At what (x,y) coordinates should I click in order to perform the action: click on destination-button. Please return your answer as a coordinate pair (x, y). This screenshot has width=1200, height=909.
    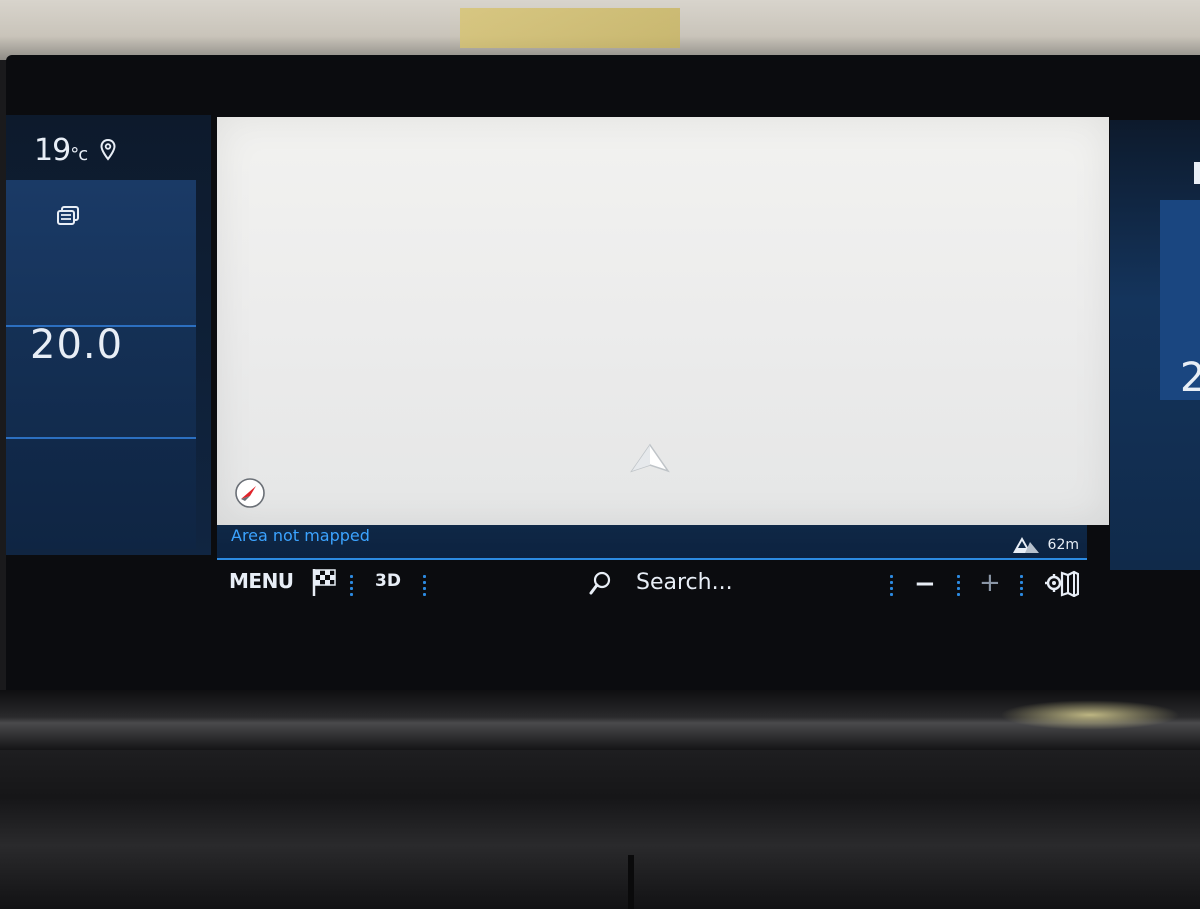
    Looking at the image, I should click on (325, 584).